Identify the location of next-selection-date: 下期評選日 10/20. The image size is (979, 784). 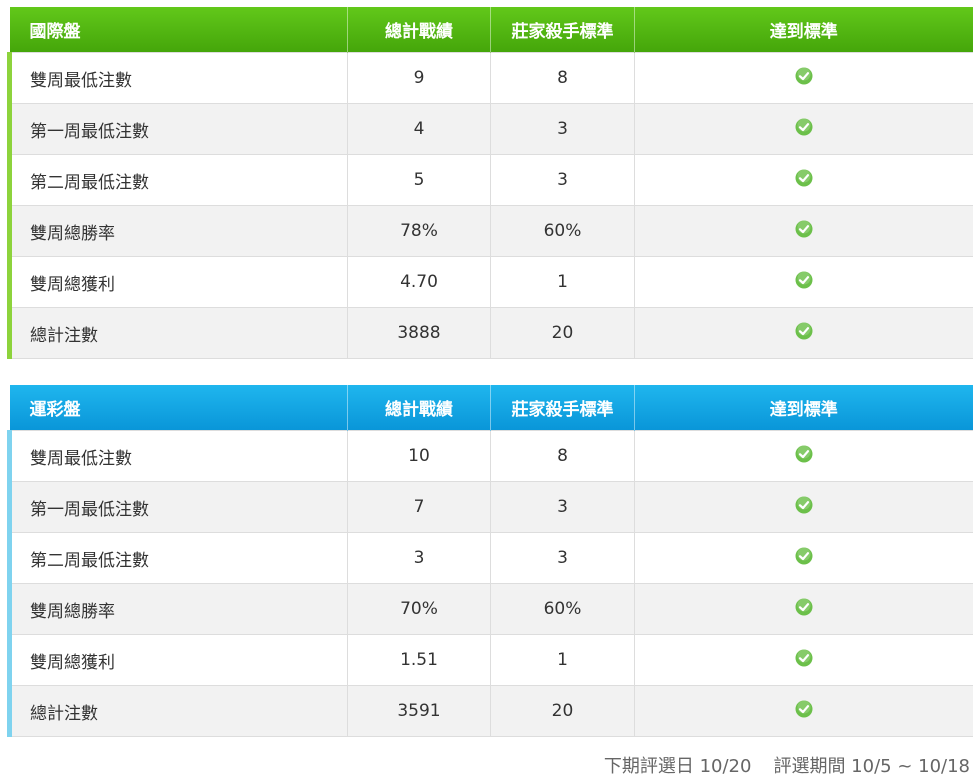
(677, 766).